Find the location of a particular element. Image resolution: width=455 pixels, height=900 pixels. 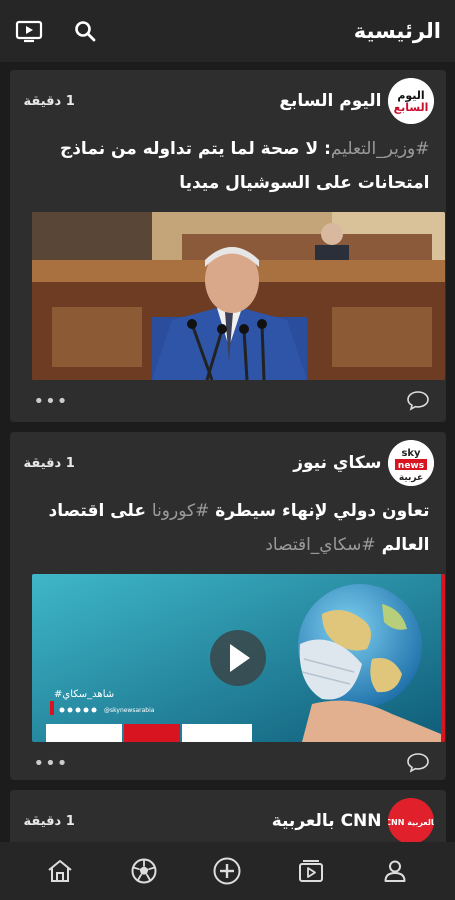

source-logo: بالعربية CNN is located at coordinates (410, 820).